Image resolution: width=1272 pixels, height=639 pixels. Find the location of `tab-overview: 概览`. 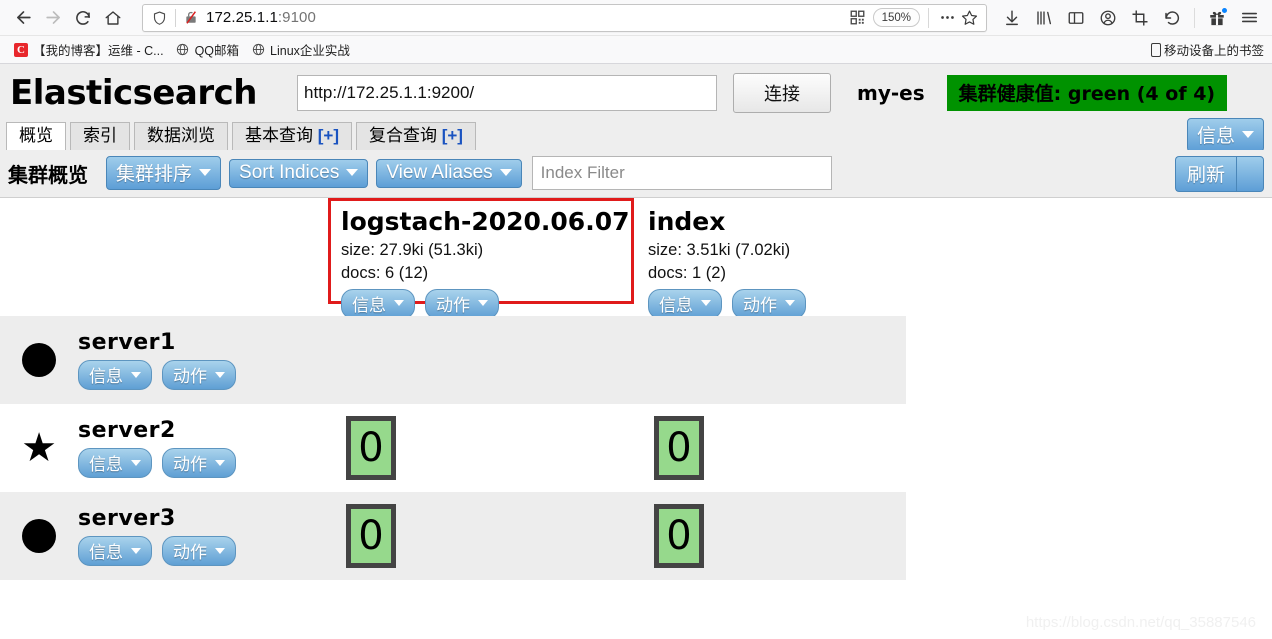

tab-overview: 概览 is located at coordinates (36, 136).